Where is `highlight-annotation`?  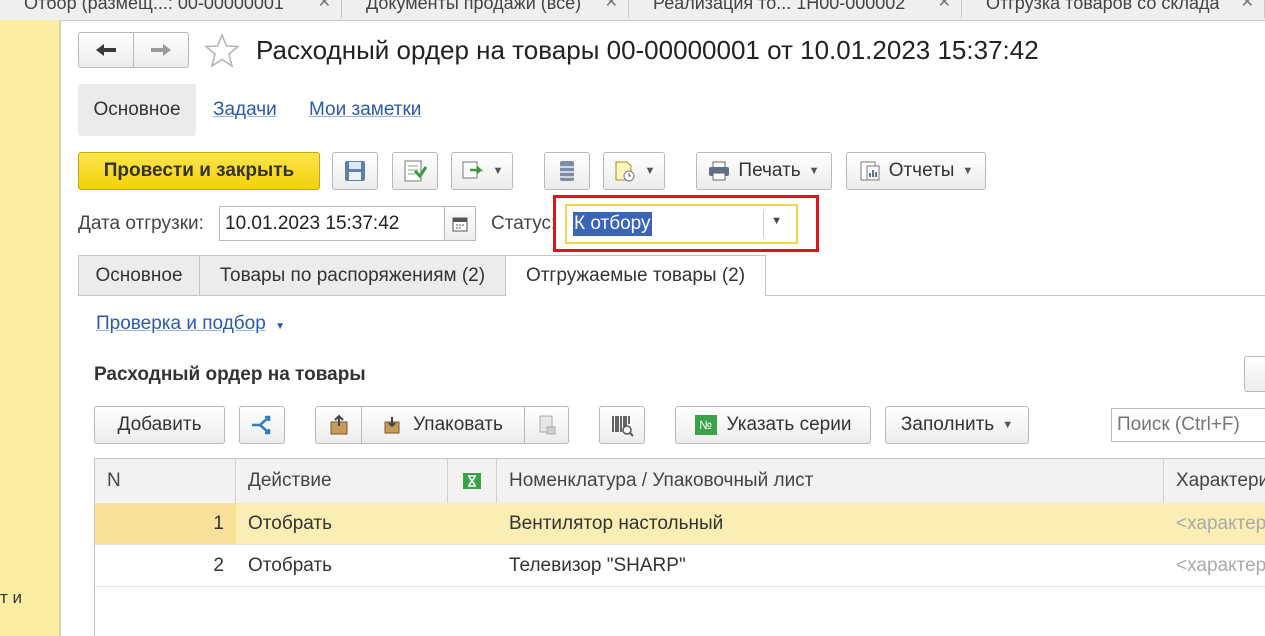 highlight-annotation is located at coordinates (686, 223).